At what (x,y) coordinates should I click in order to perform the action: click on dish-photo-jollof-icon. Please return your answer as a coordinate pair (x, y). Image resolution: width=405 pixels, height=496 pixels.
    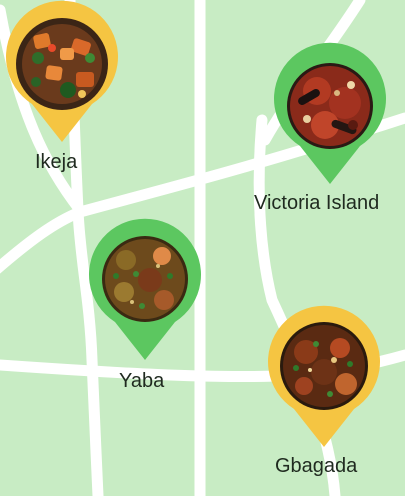
    Looking at the image, I should click on (330, 106).